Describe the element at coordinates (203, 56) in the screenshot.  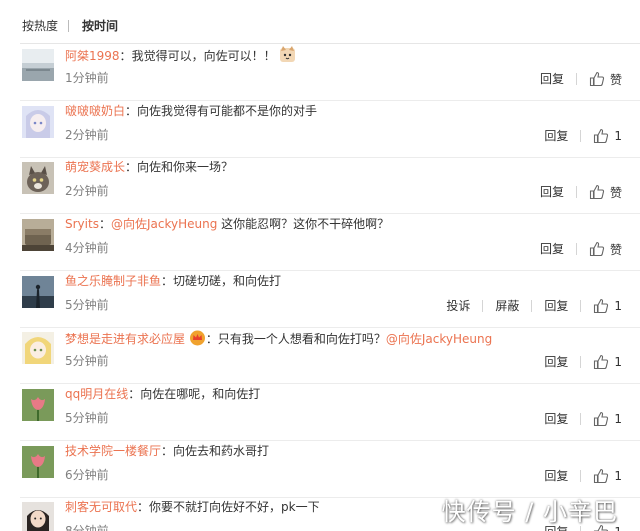
I see `comment-text: 我觉得可以，向佐可以！！` at that location.